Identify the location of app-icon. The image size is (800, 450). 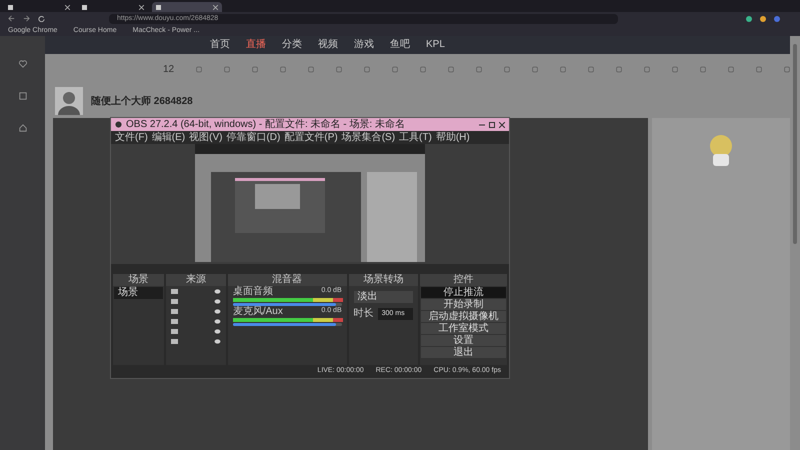
(118, 124).